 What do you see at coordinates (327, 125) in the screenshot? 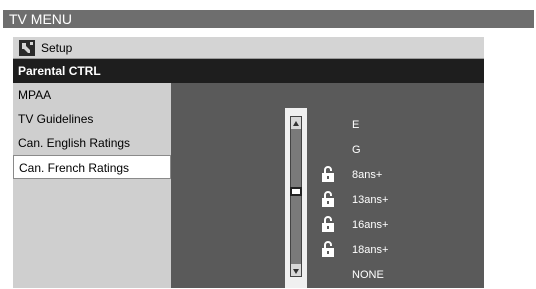
I see `rating-row-e: E` at bounding box center [327, 125].